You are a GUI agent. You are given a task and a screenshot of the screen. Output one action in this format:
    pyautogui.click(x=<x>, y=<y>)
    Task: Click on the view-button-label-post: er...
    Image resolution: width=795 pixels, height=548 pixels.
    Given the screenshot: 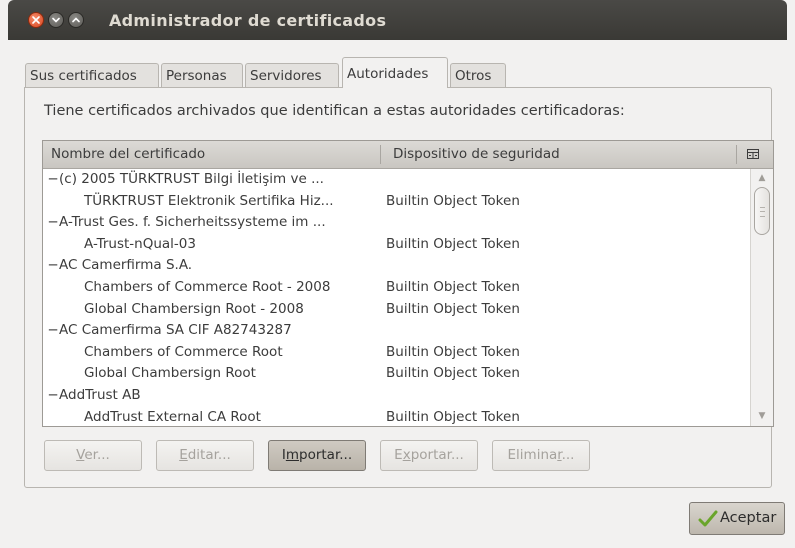 What is the action you would take?
    pyautogui.click(x=97, y=455)
    